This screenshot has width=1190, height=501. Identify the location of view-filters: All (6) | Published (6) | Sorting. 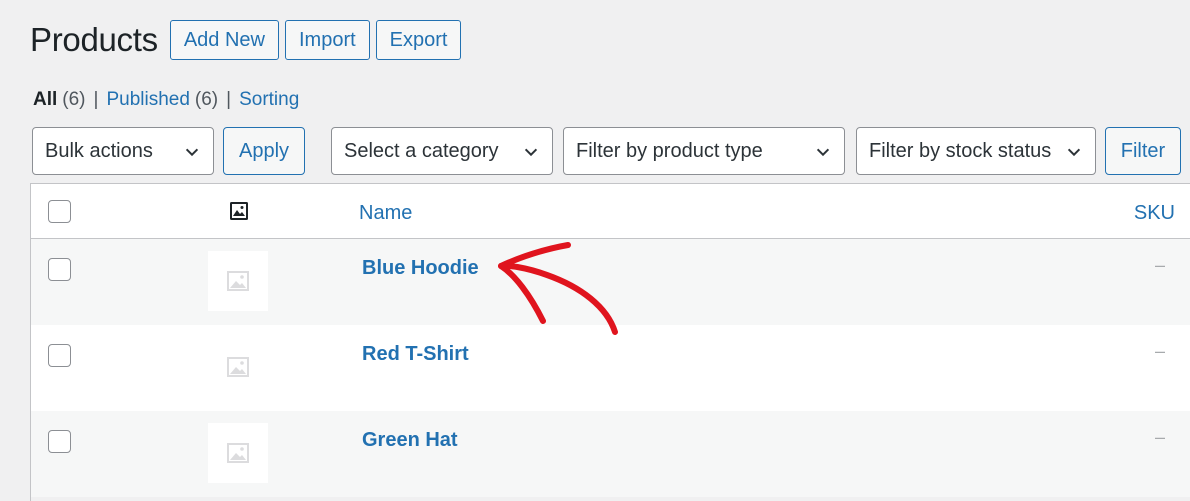
(166, 100).